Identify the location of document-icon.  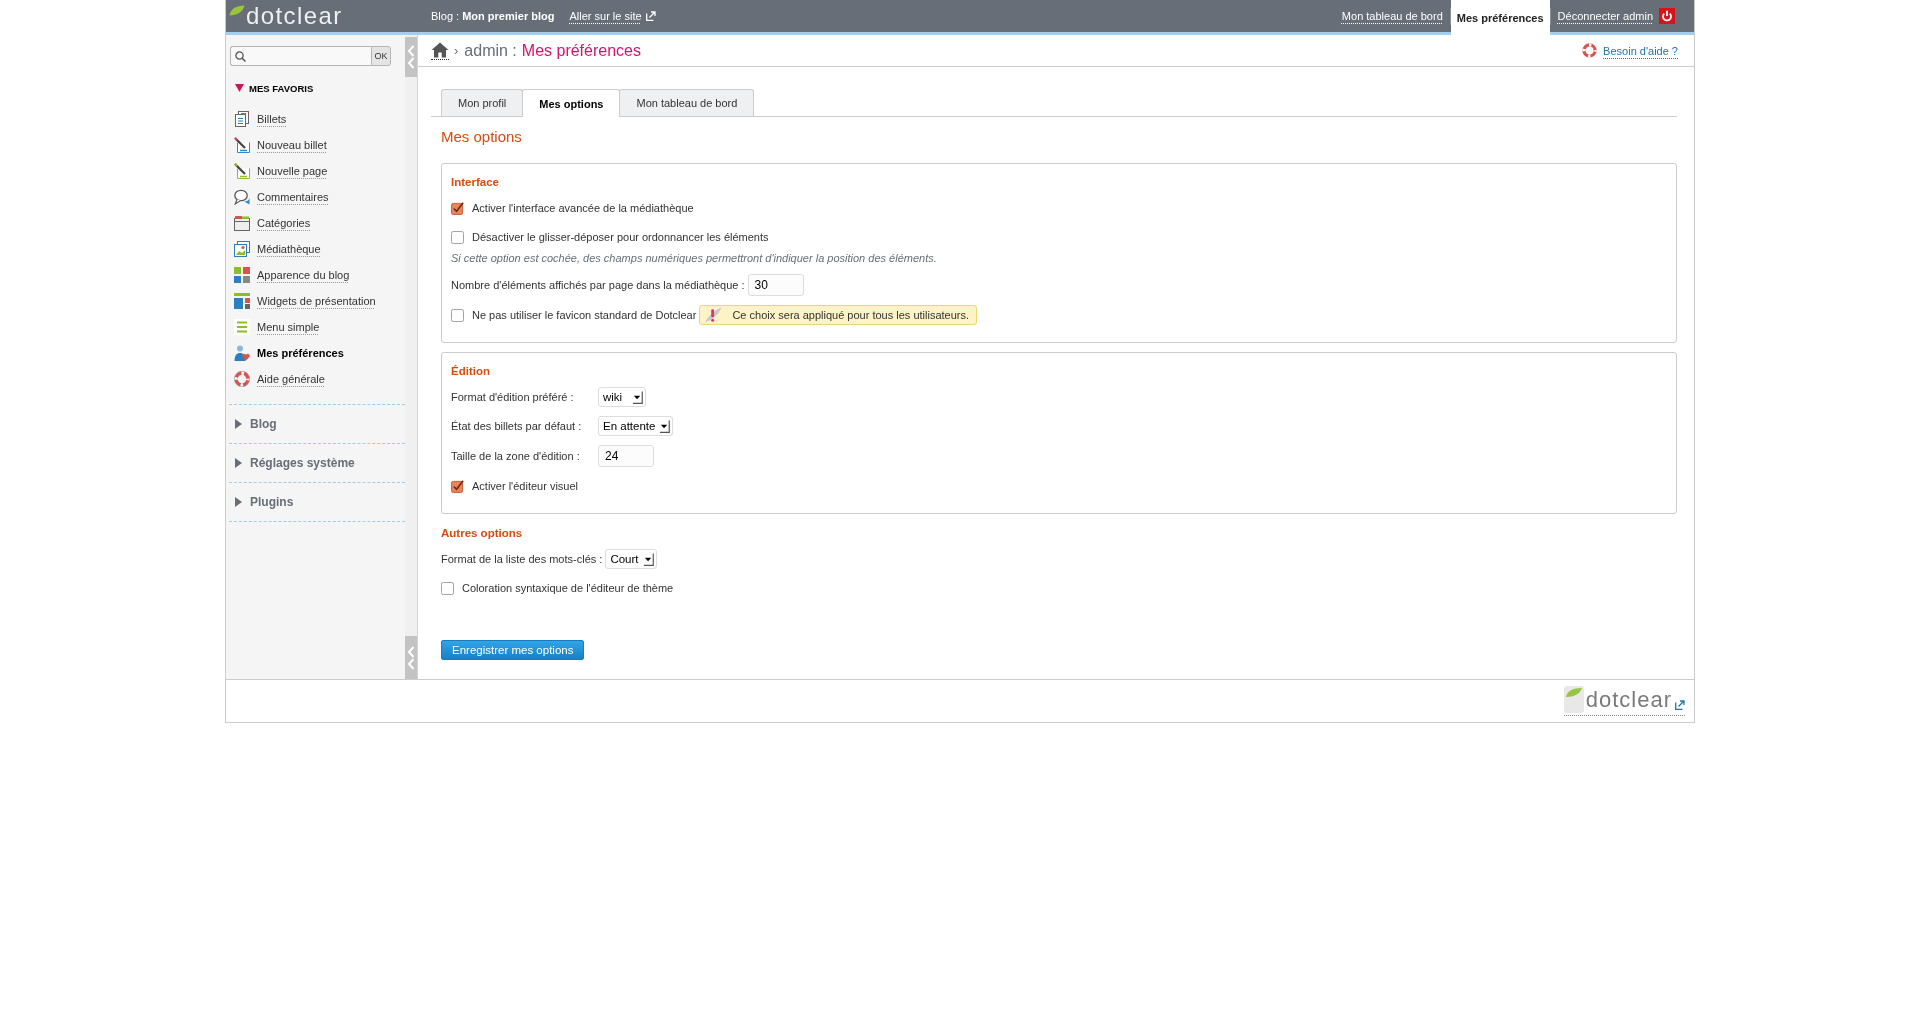
(242, 119).